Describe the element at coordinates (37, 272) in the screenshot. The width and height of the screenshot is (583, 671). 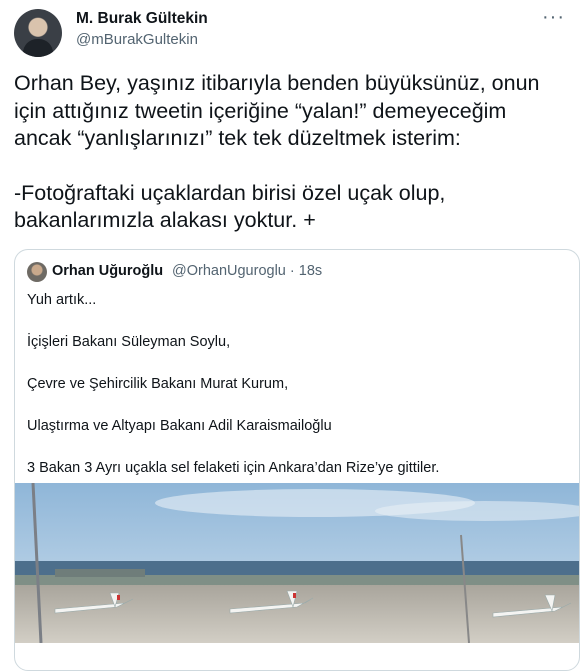
I see `quoted-author-avatar` at that location.